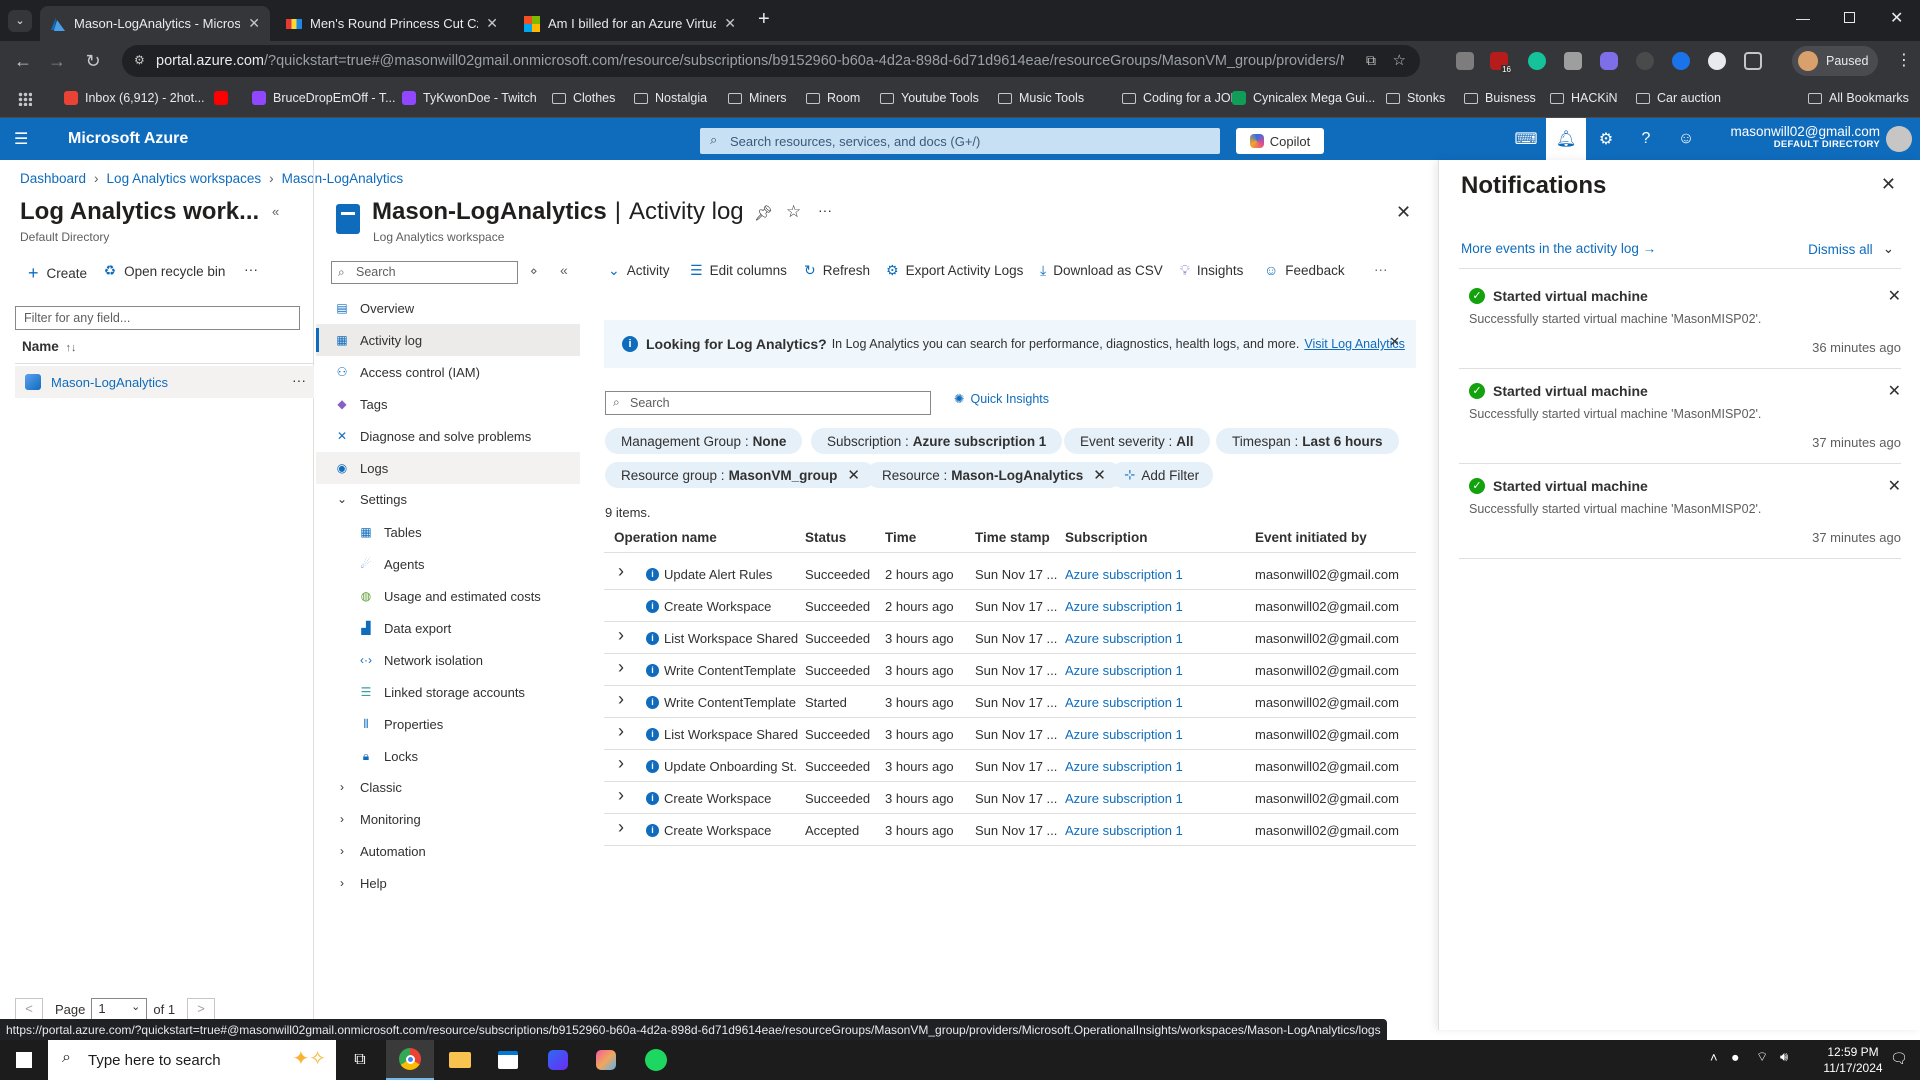  I want to click on help-icon: ?, so click(1646, 139).